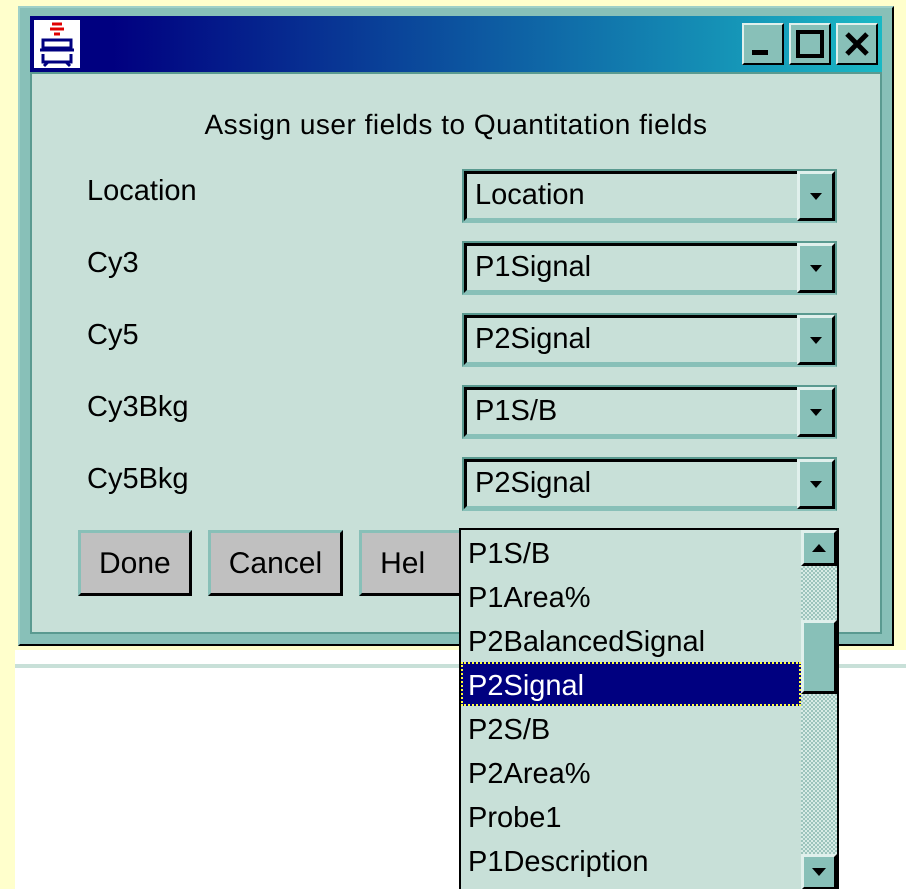 This screenshot has width=906, height=889. I want to click on scroll-down-button, so click(819, 871).